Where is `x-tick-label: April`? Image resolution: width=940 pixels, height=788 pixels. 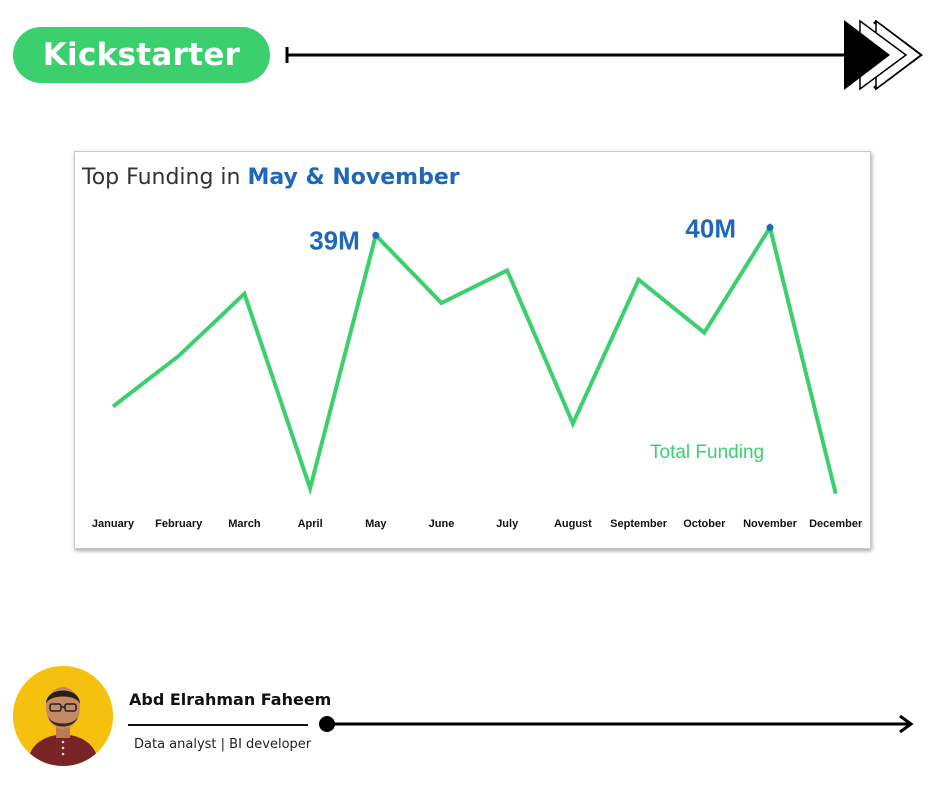
x-tick-label: April is located at coordinates (310, 524).